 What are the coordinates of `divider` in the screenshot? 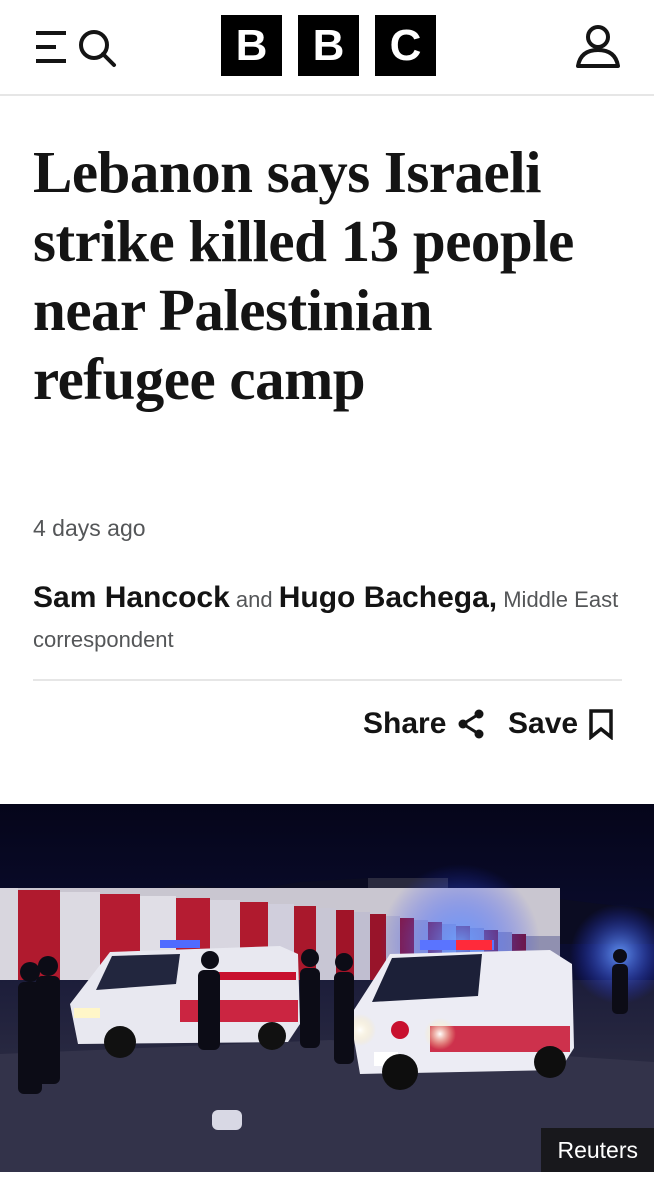 It's located at (327, 680).